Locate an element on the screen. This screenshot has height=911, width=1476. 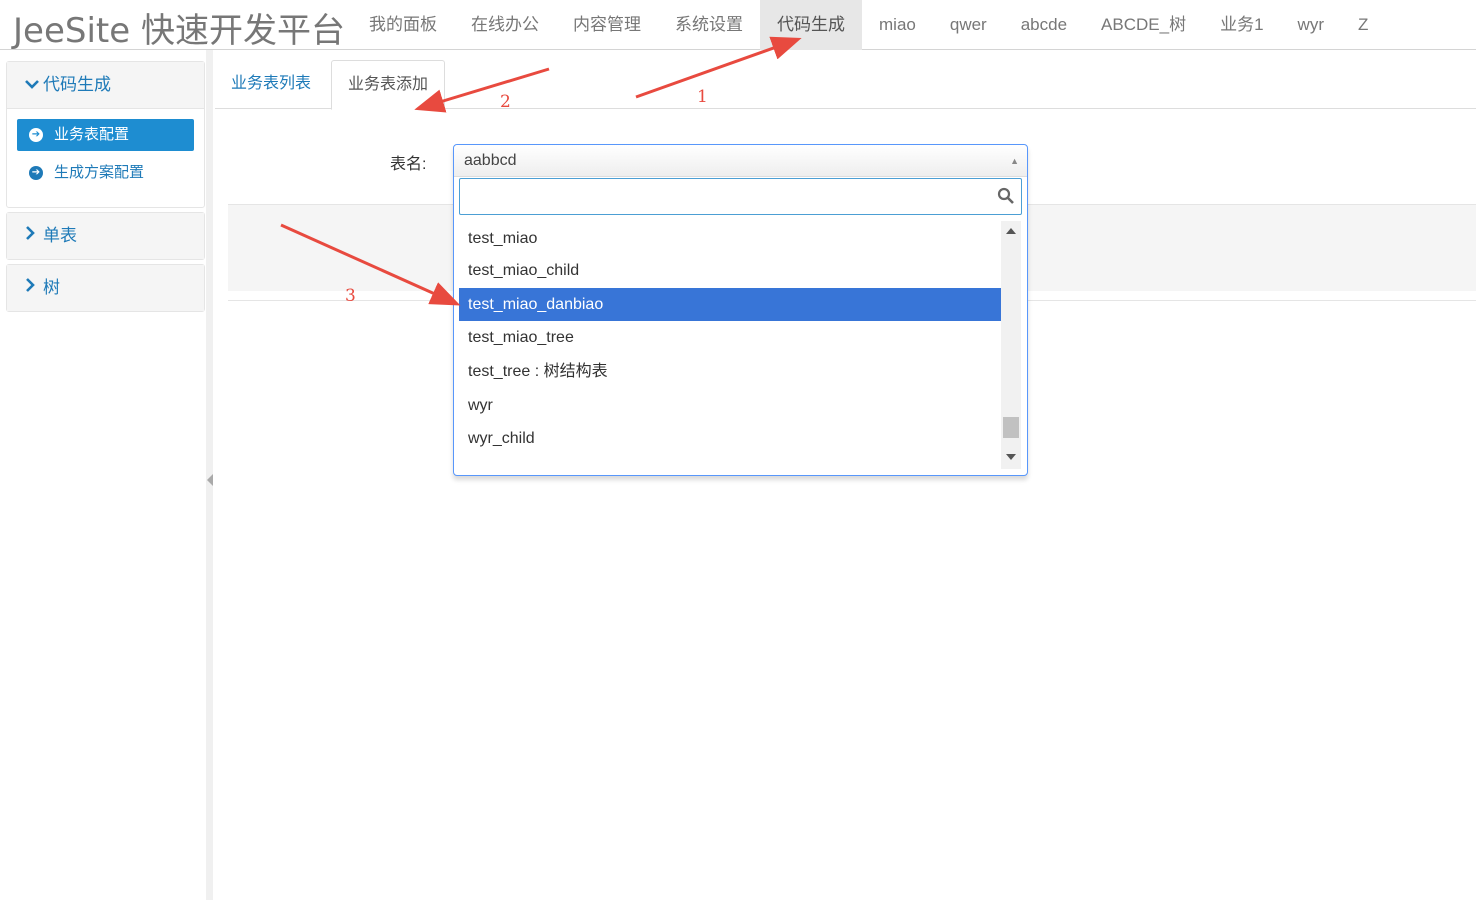
sidebar-group-title: 代码生成 is located at coordinates (77, 84).